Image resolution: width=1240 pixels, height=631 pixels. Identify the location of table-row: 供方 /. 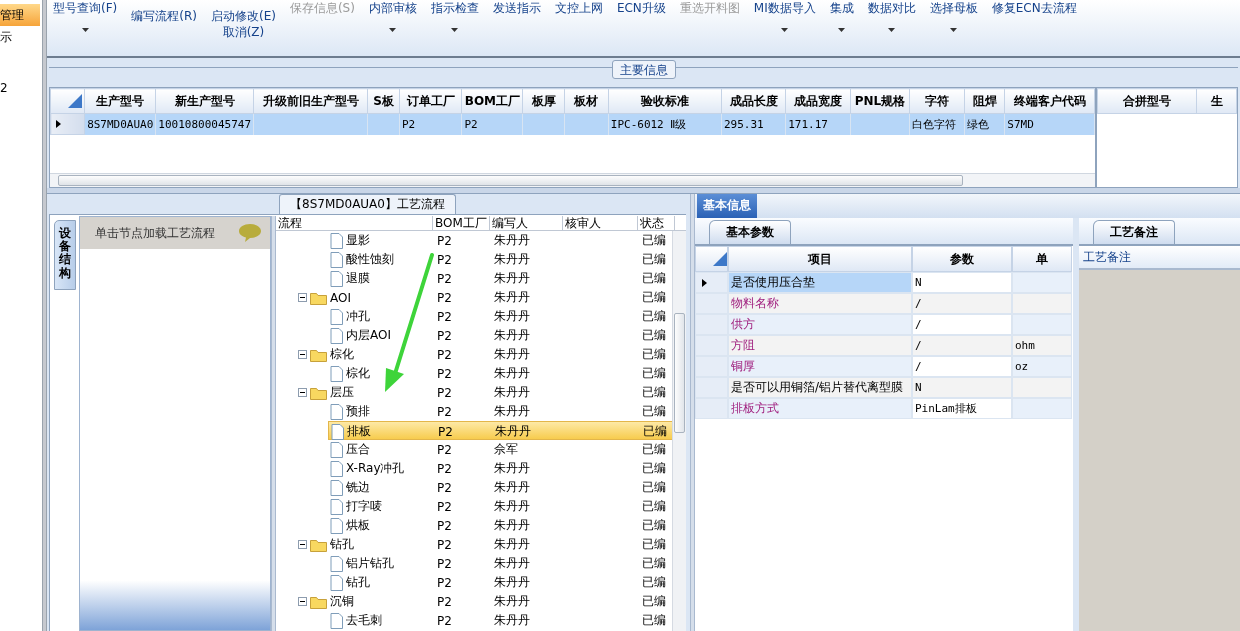
(884, 324).